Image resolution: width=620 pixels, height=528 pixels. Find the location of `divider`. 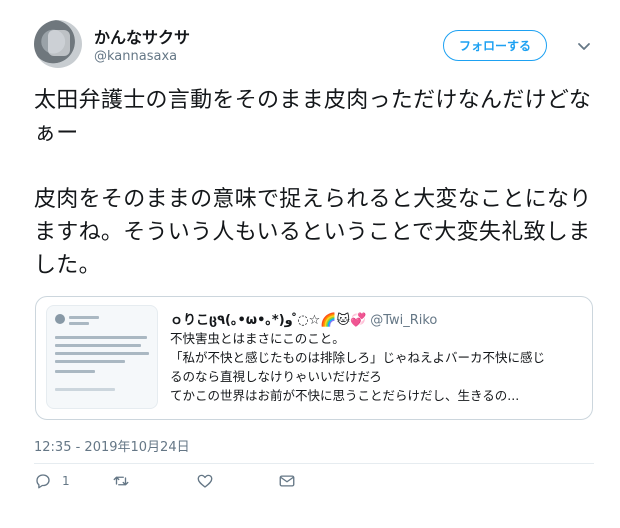

divider is located at coordinates (314, 463).